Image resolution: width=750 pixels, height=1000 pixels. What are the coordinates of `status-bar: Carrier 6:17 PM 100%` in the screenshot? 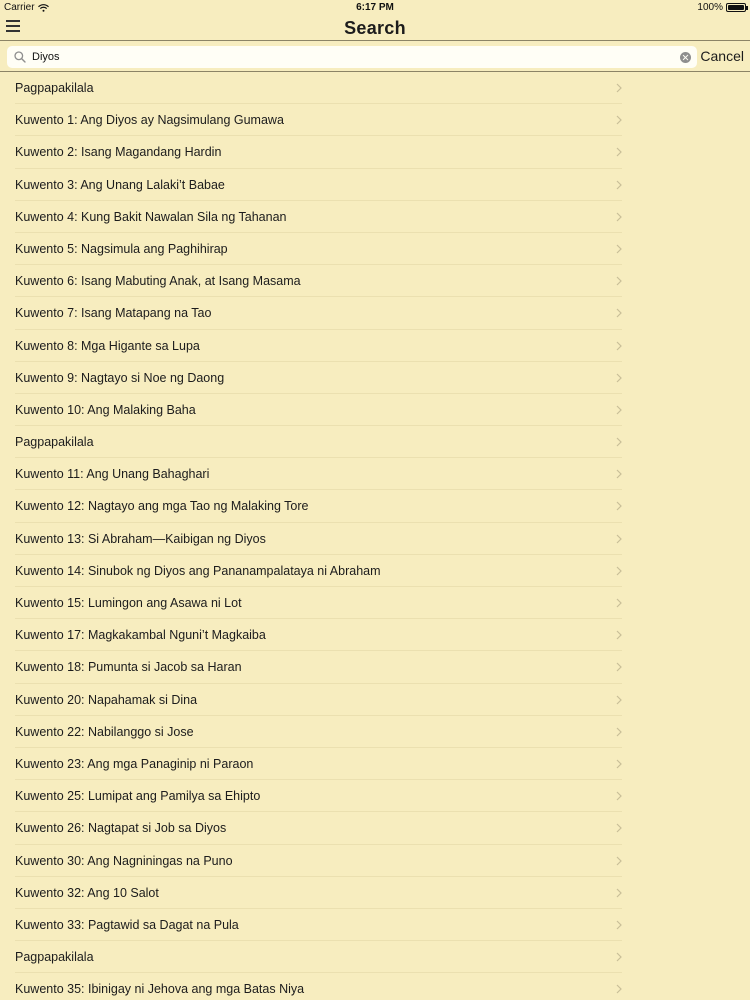 It's located at (375, 7).